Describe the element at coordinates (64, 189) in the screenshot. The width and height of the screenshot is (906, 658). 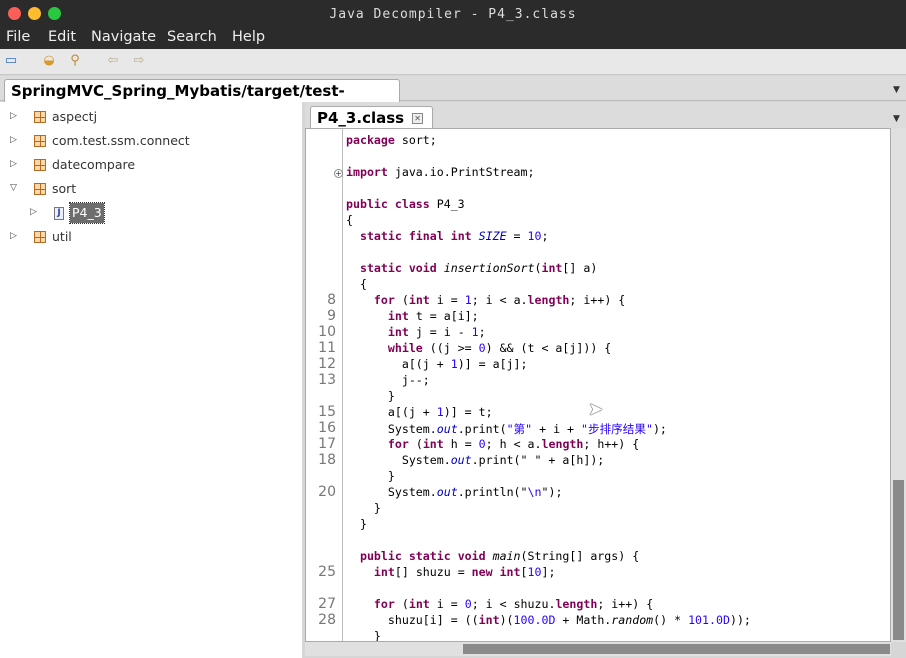
I see `tree-item-sort: sort` at that location.